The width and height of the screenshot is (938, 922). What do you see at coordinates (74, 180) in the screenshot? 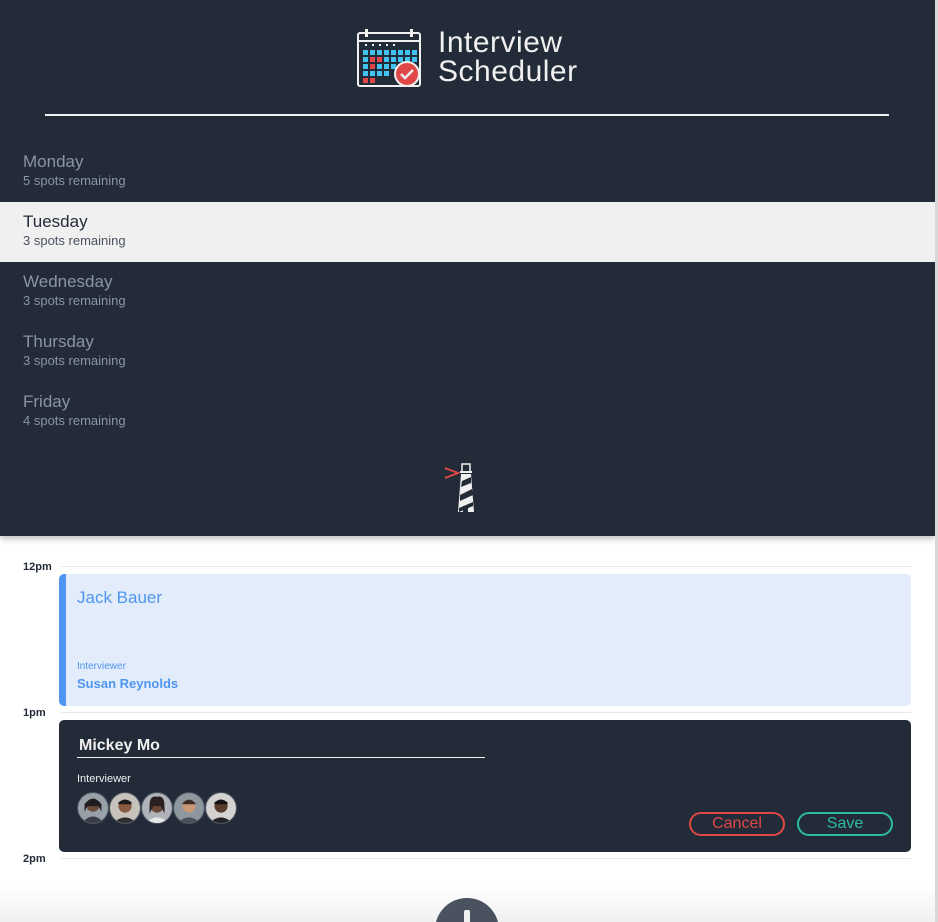
I see `day-spots: 5 spots remaining` at bounding box center [74, 180].